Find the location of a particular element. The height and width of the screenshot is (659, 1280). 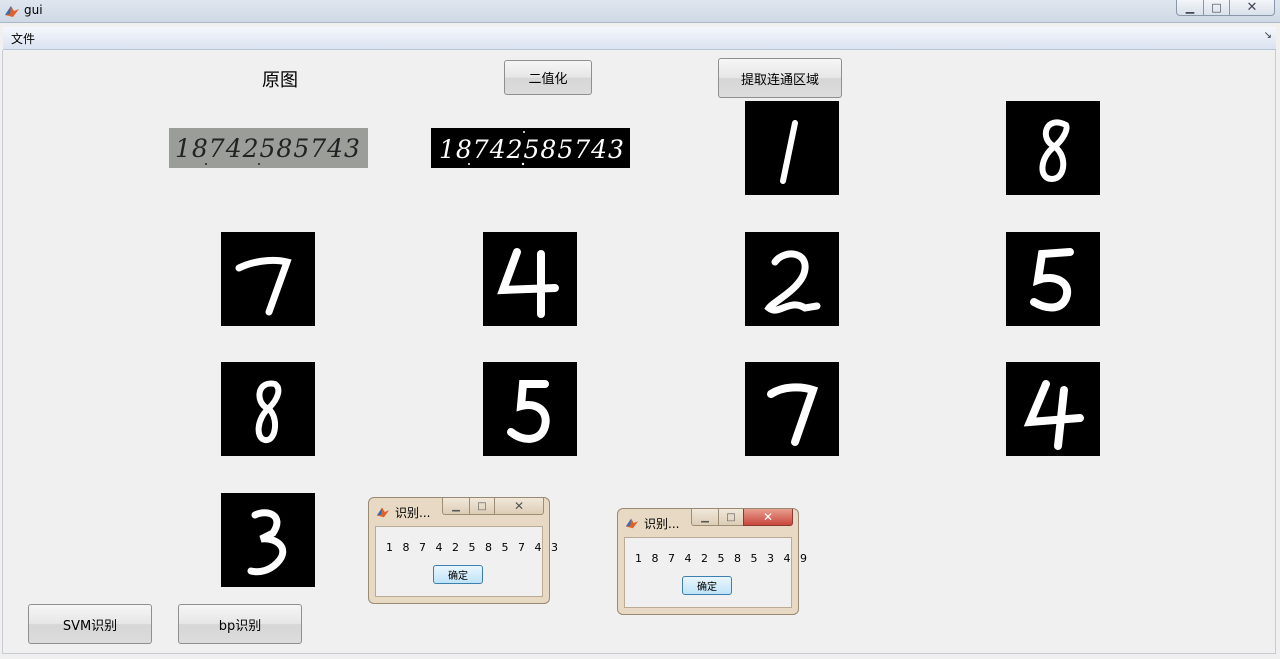

dialog-body: 1 8 7 4 2 5 8 5 3 4 9 确定 is located at coordinates (715, 572).